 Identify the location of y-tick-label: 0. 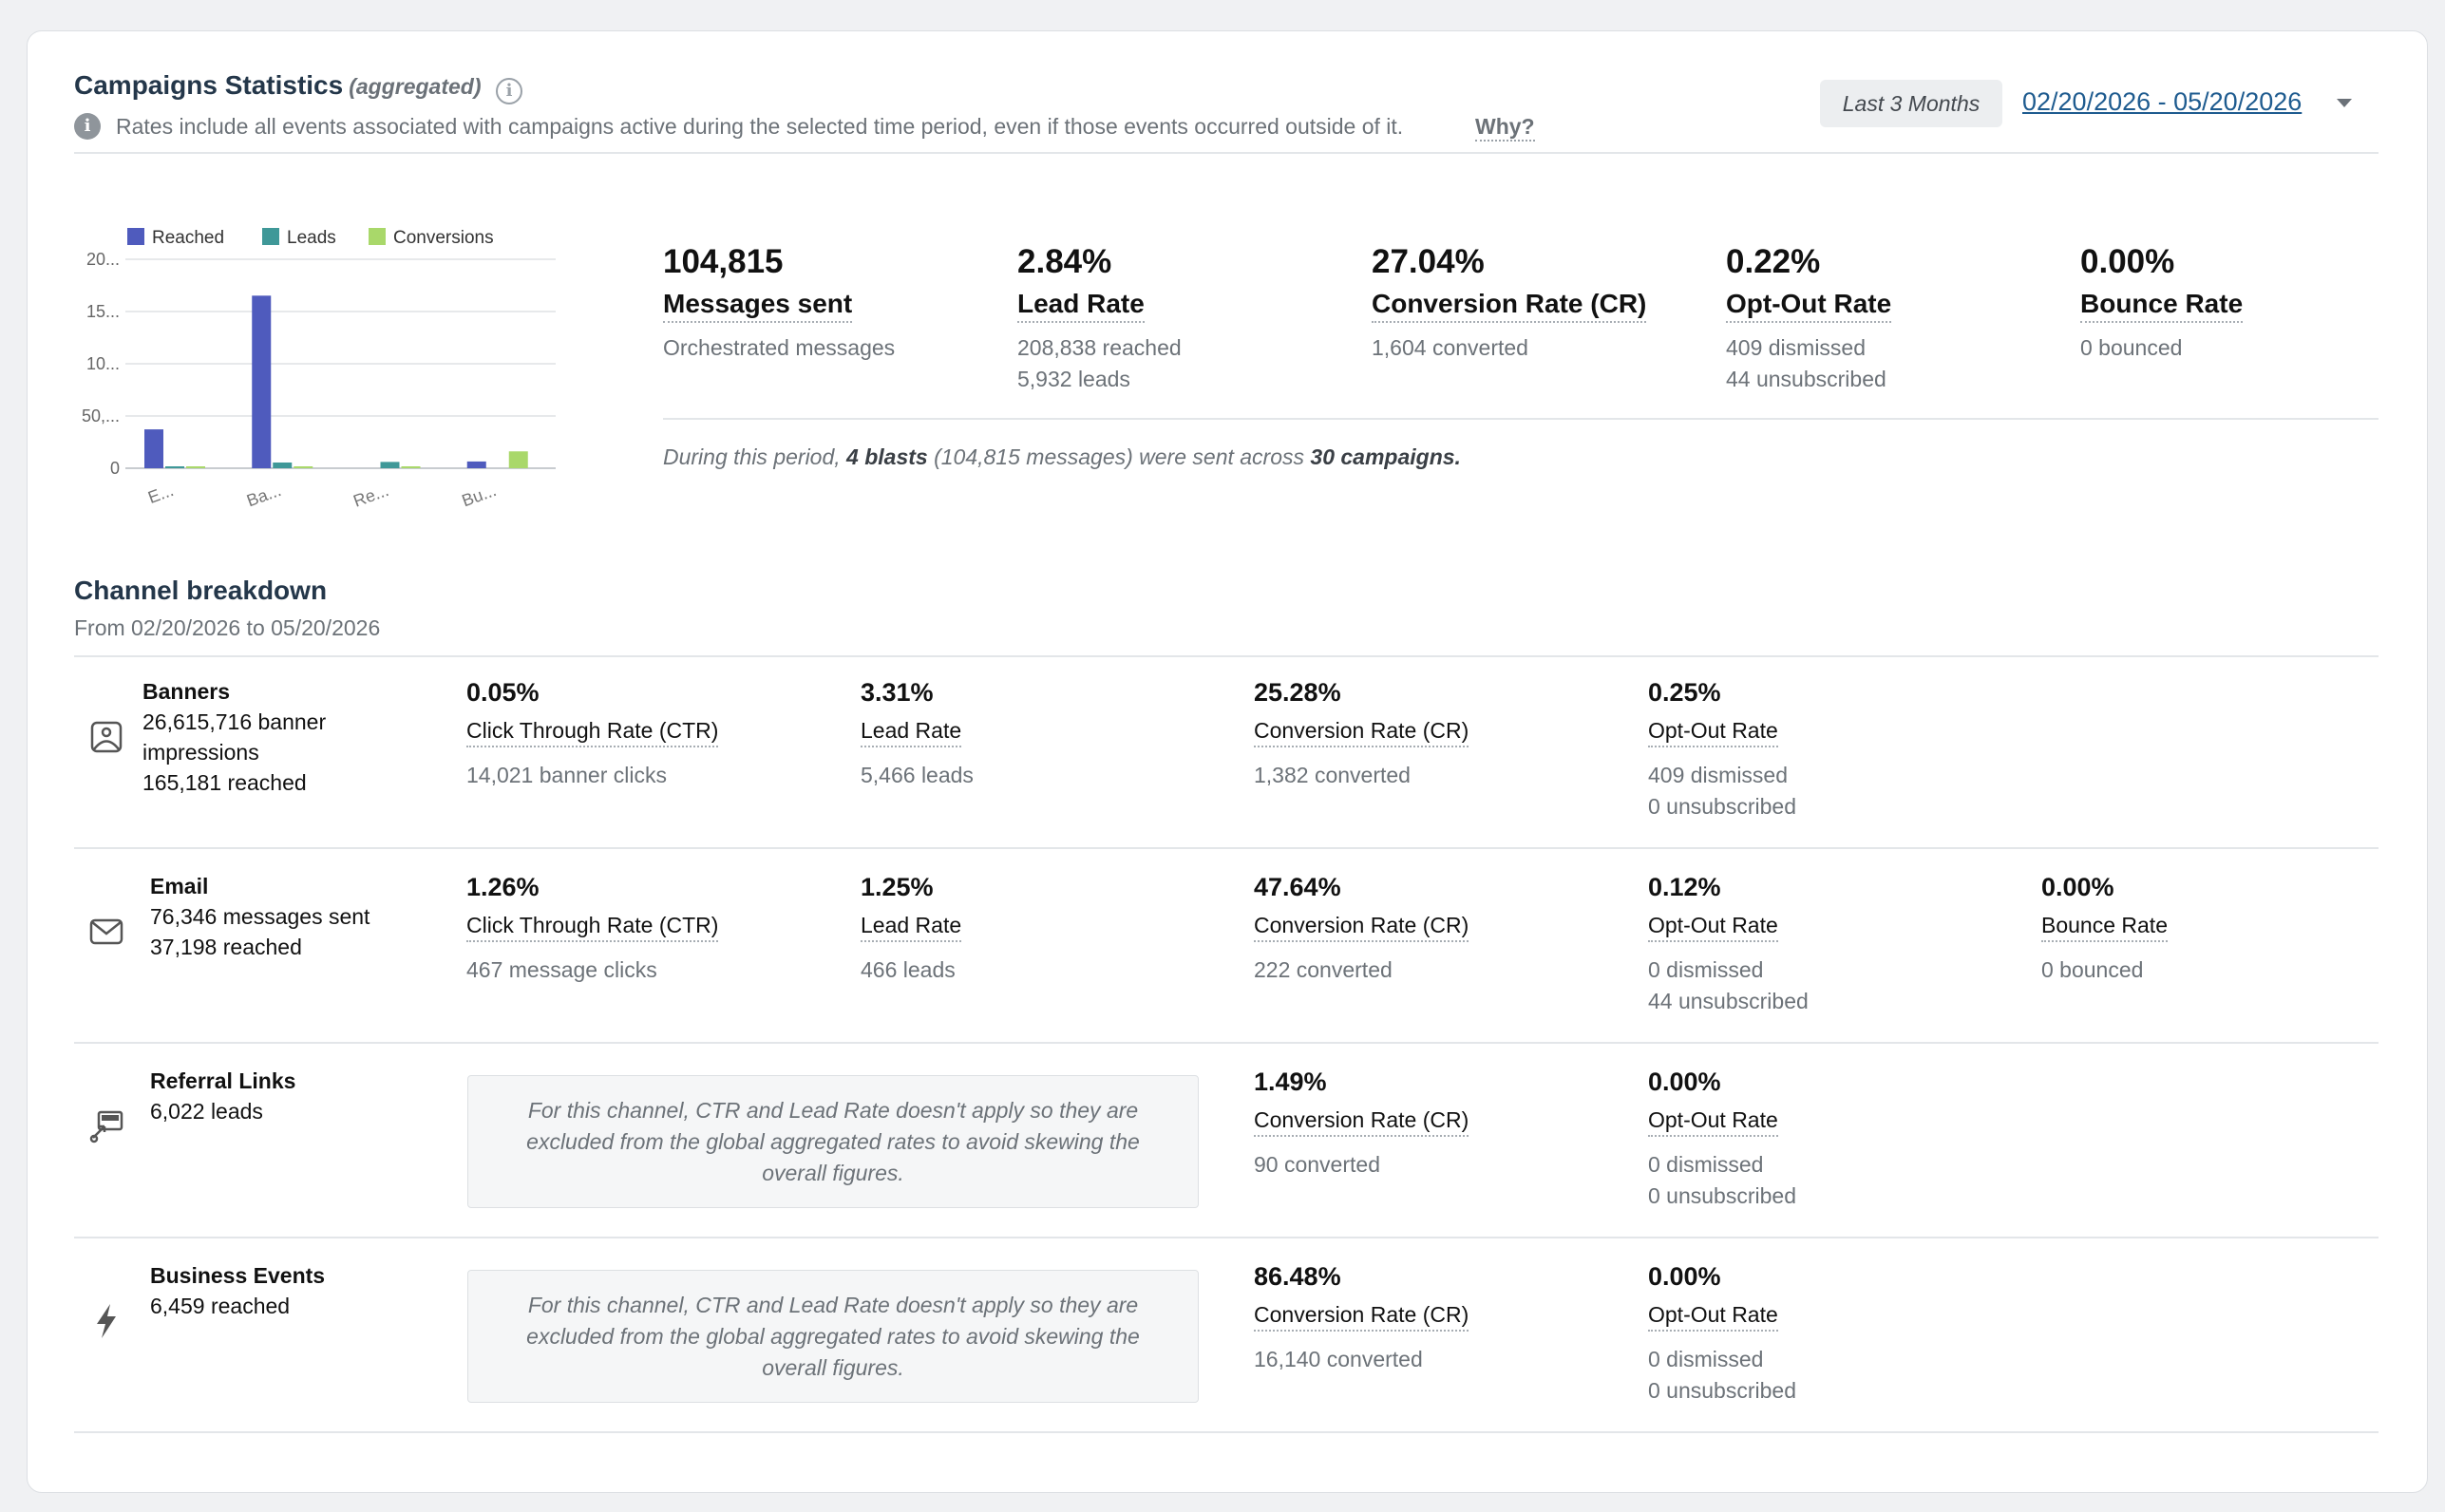
(115, 469).